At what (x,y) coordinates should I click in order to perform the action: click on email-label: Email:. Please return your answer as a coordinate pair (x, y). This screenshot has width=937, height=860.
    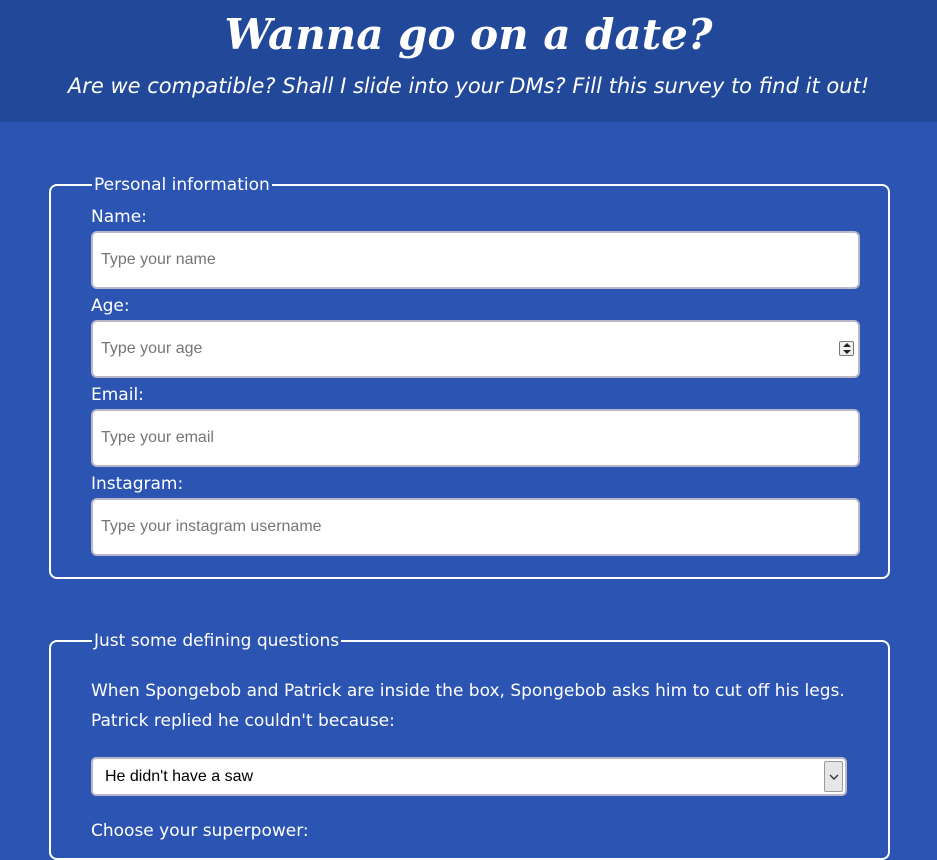
    Looking at the image, I should click on (117, 395).